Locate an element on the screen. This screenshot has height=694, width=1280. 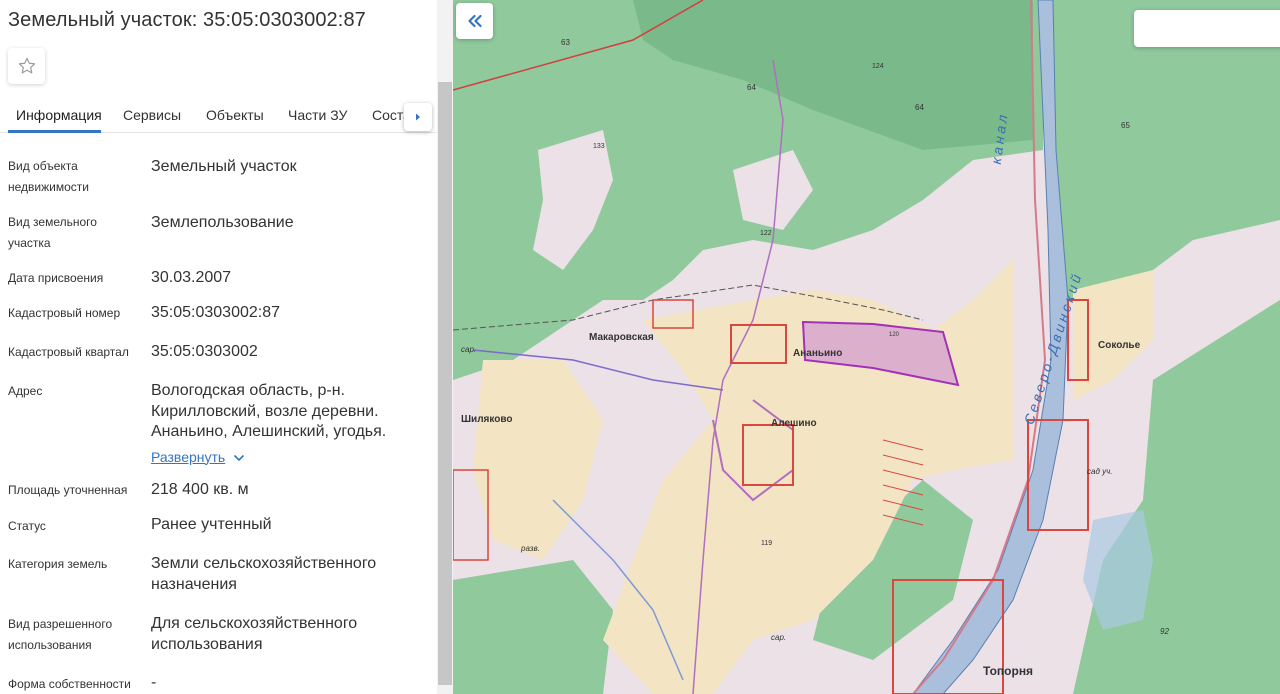
map-place-label: Ананьино is located at coordinates (818, 353).